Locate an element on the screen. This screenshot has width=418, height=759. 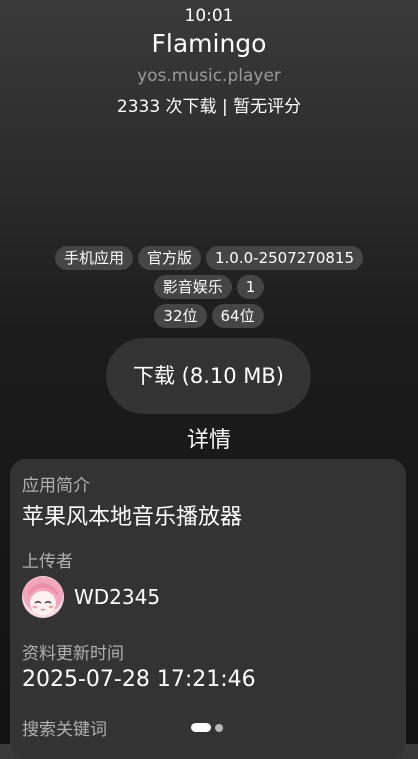
page-dot-active is located at coordinates (201, 727).